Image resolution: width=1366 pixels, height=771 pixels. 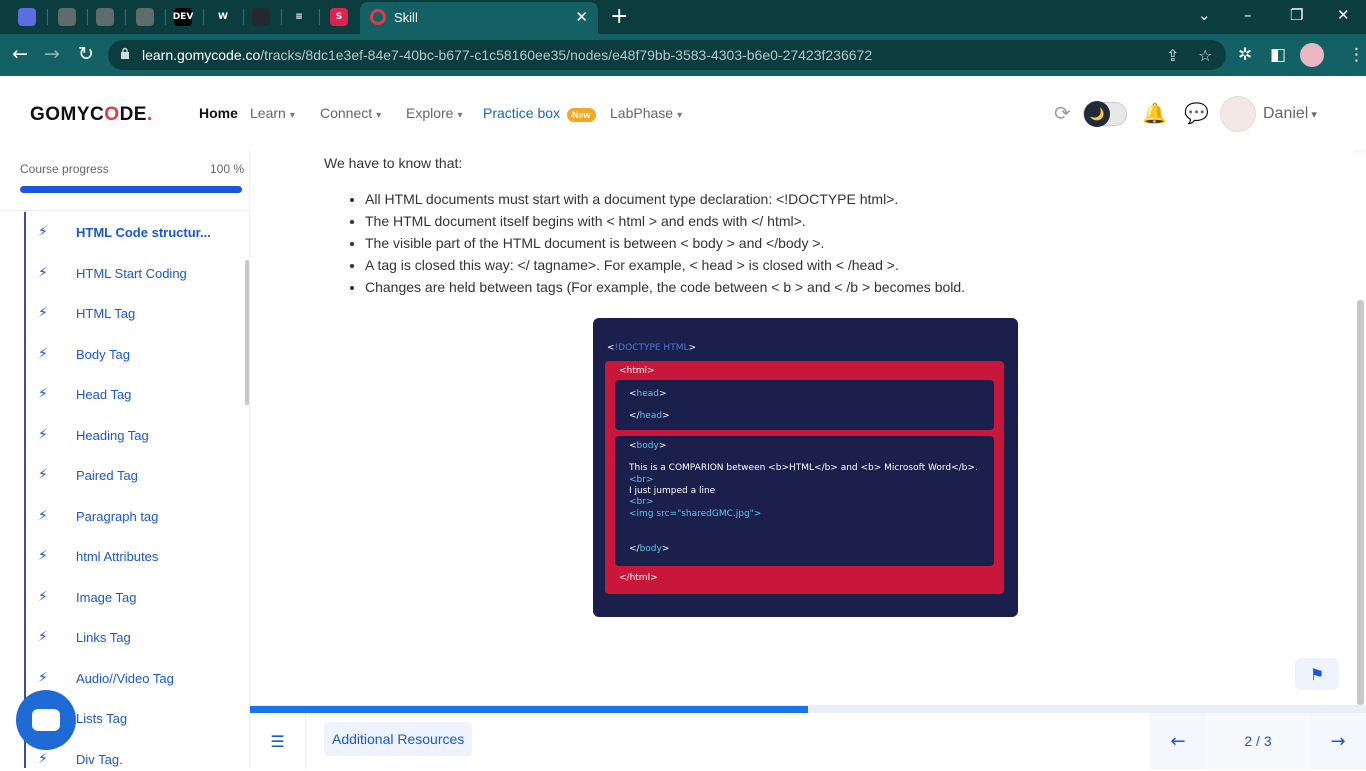 I want to click on tab-search-icon: ⌄, so click(x=1204, y=15).